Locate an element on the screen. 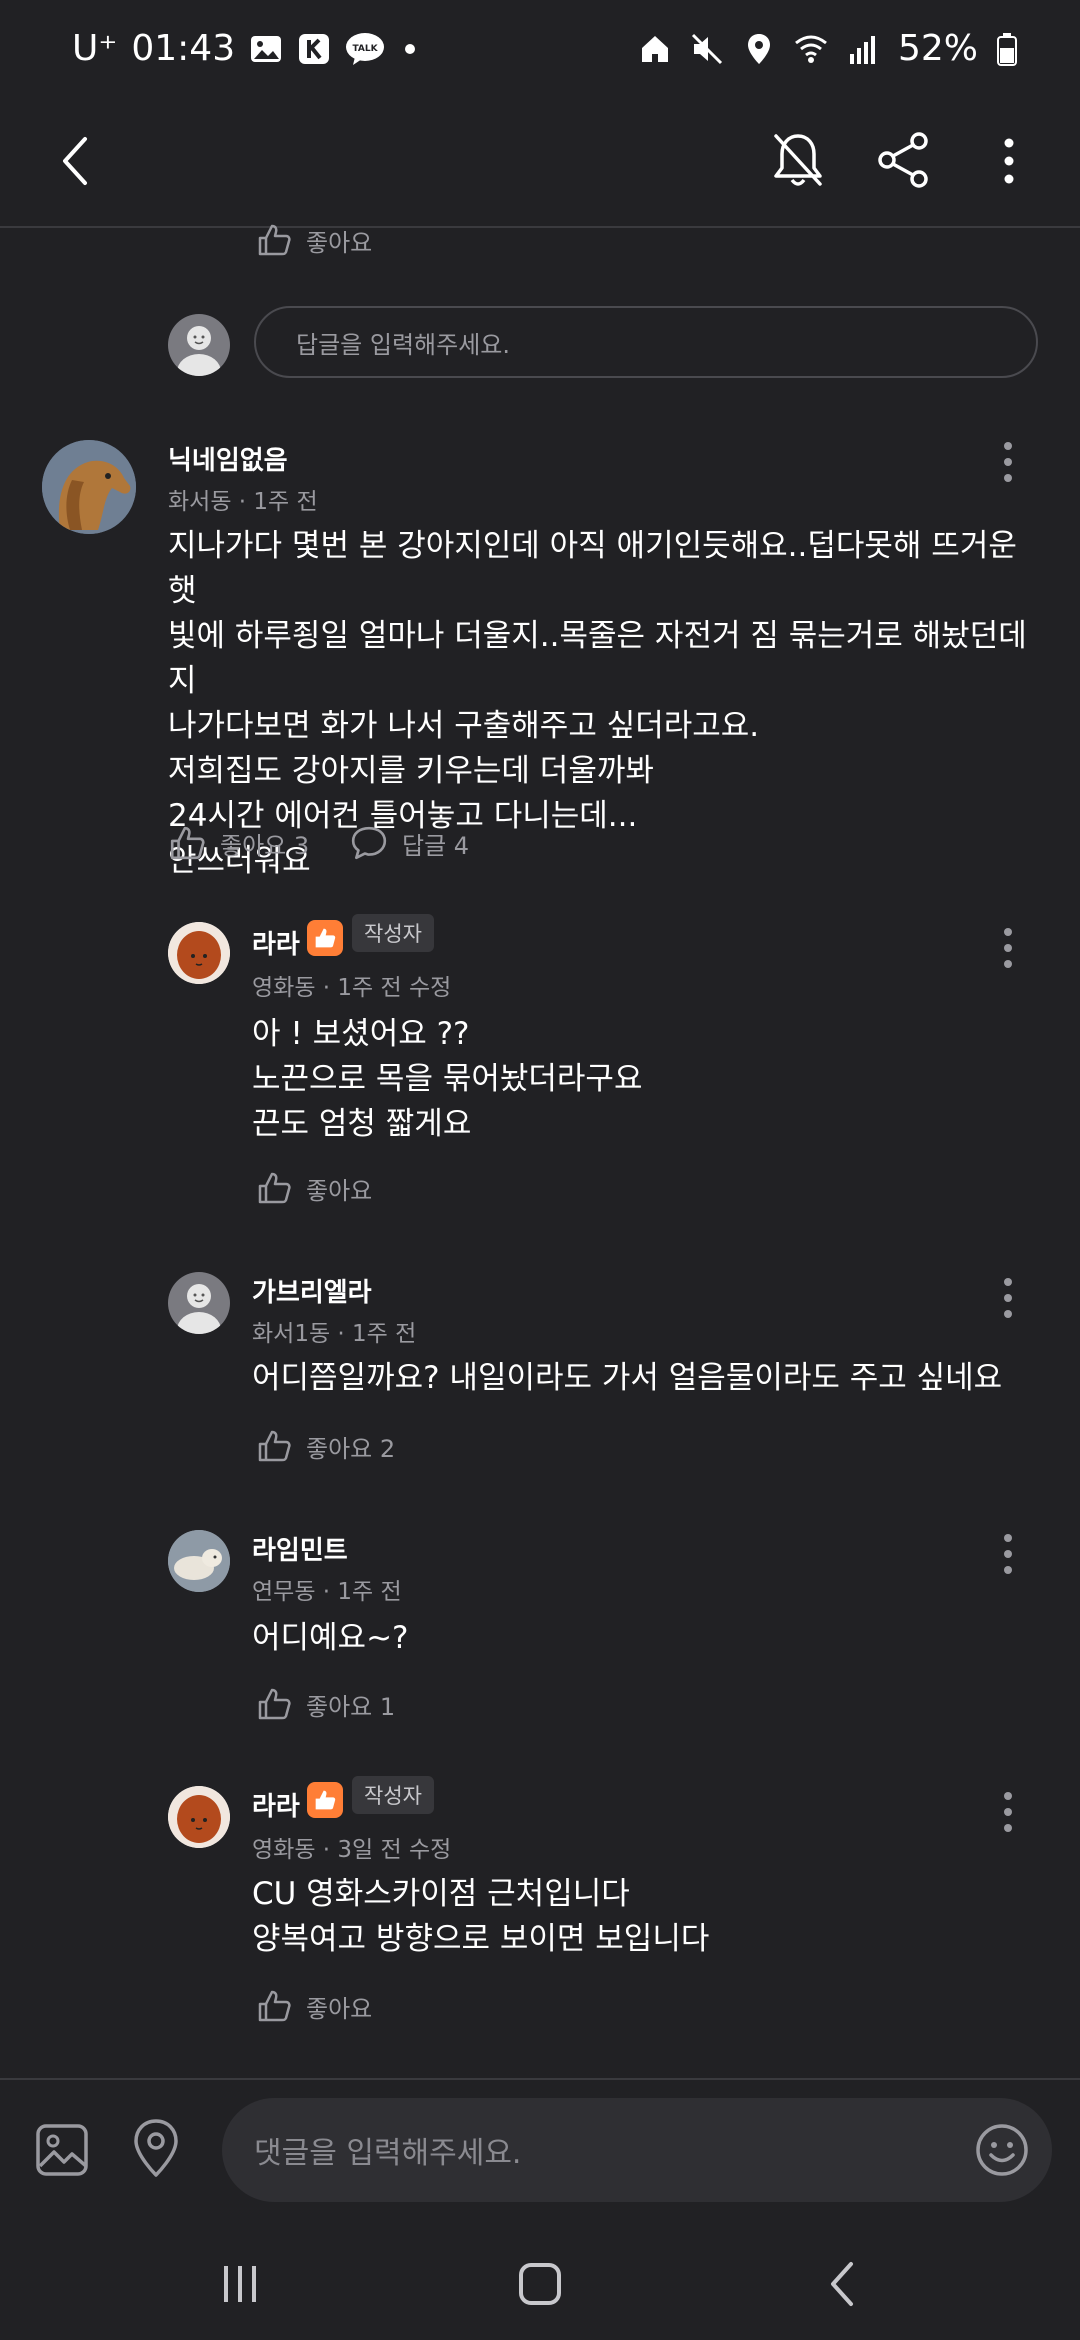 The height and width of the screenshot is (2340, 1080). gallery-notification-icon is located at coordinates (266, 48).